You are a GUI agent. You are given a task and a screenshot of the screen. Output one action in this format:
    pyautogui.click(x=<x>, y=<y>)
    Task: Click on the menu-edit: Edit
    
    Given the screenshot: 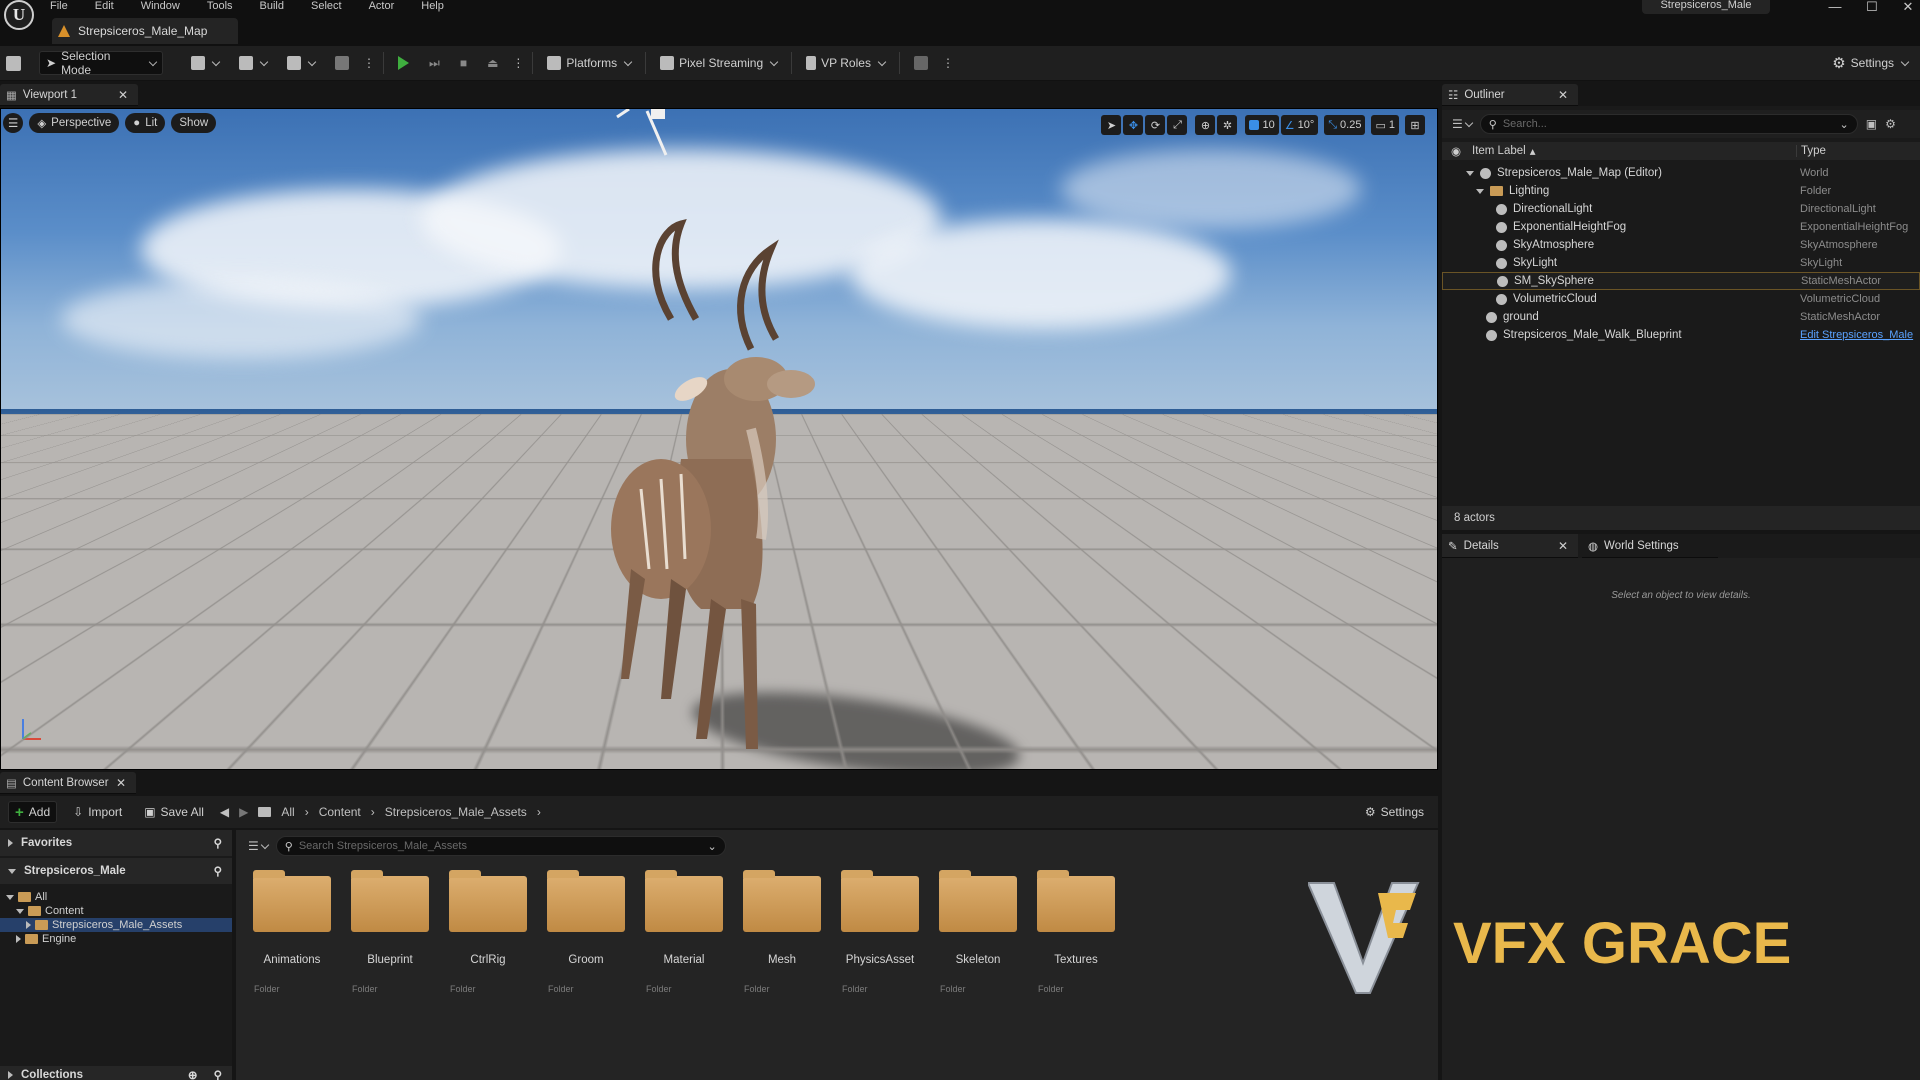 What is the action you would take?
    pyautogui.click(x=104, y=6)
    